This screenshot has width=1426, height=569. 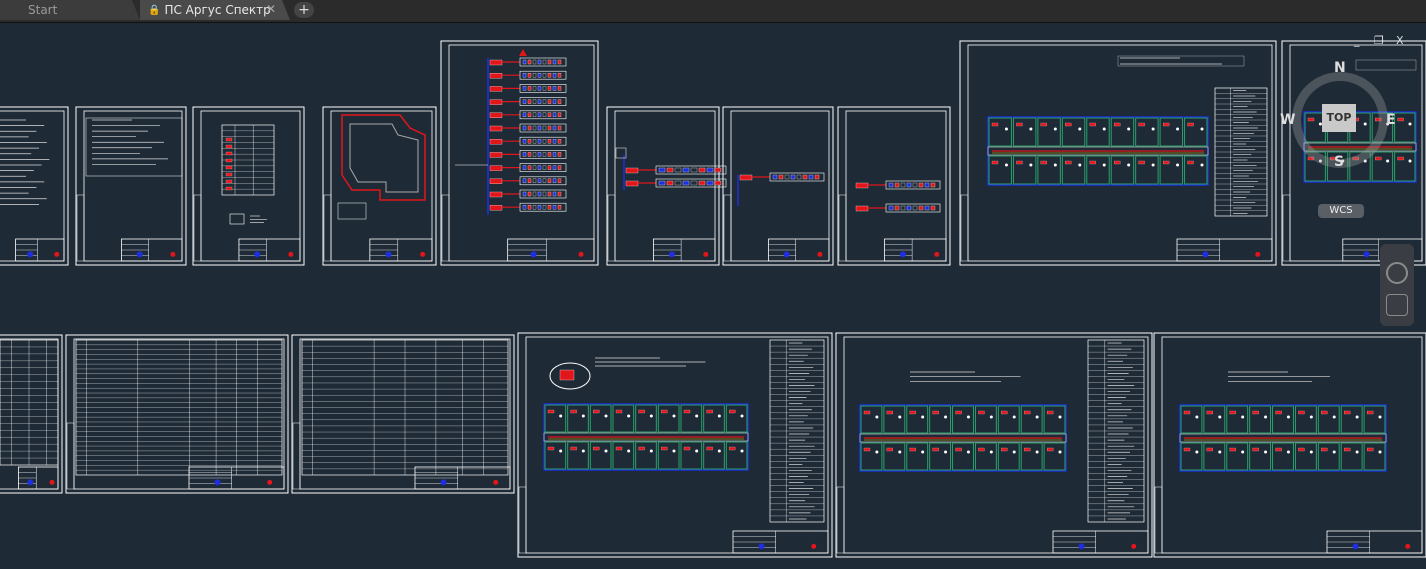 I want to click on new-tab-button: +, so click(x=304, y=10).